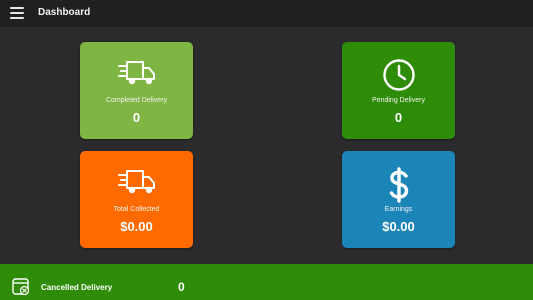 The width and height of the screenshot is (533, 300). Describe the element at coordinates (398, 209) in the screenshot. I see `earnings-label: Earnings` at that location.